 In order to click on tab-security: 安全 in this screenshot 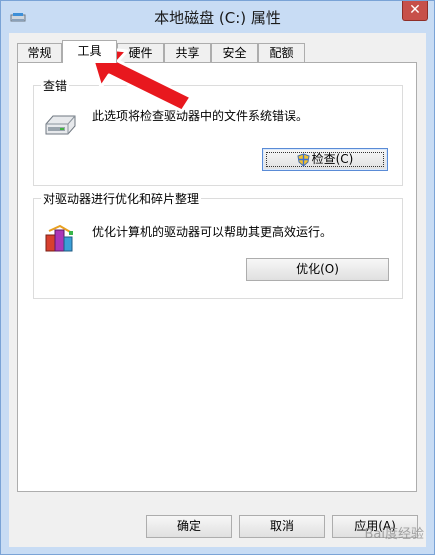, I will do `click(234, 52)`.